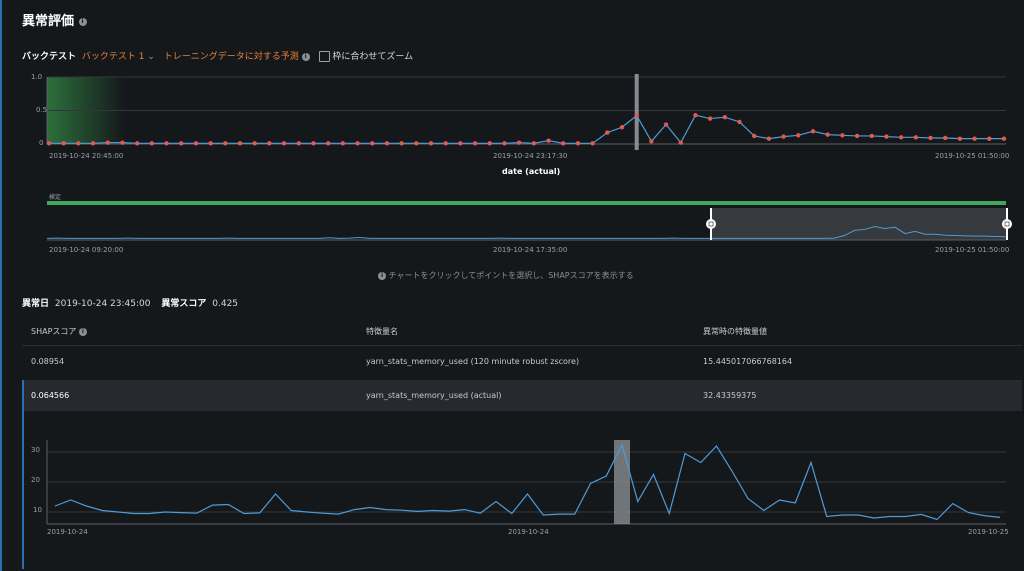 This screenshot has height=571, width=1024. Describe the element at coordinates (622, 482) in the screenshot. I see `selected-point-cursor` at that location.